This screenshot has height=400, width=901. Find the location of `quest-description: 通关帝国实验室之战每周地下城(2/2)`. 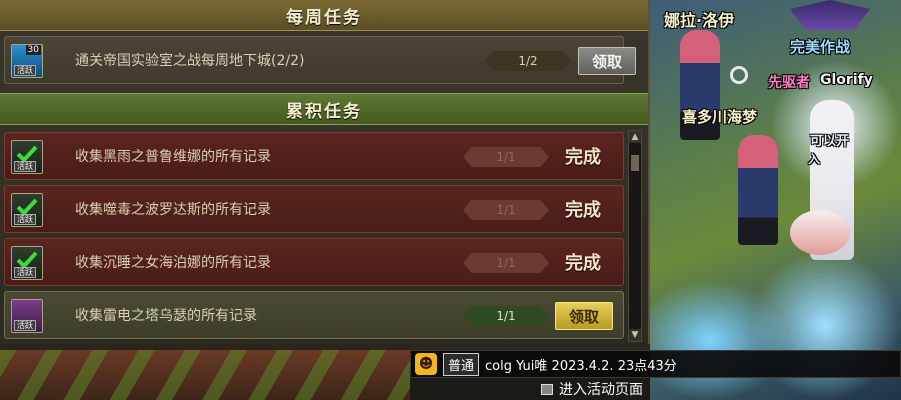

quest-description: 通关帝国实验室之战每周地下城(2/2) is located at coordinates (190, 61).